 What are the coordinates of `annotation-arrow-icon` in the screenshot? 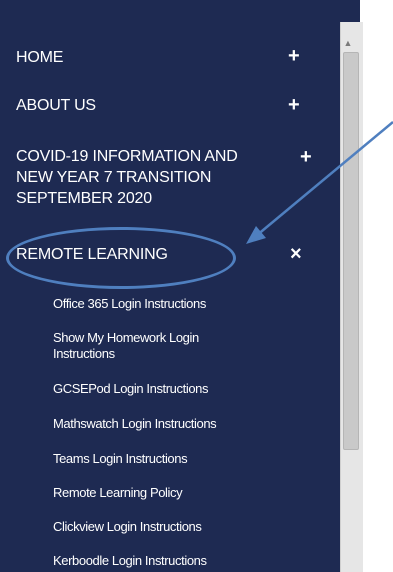 It's located at (319, 182).